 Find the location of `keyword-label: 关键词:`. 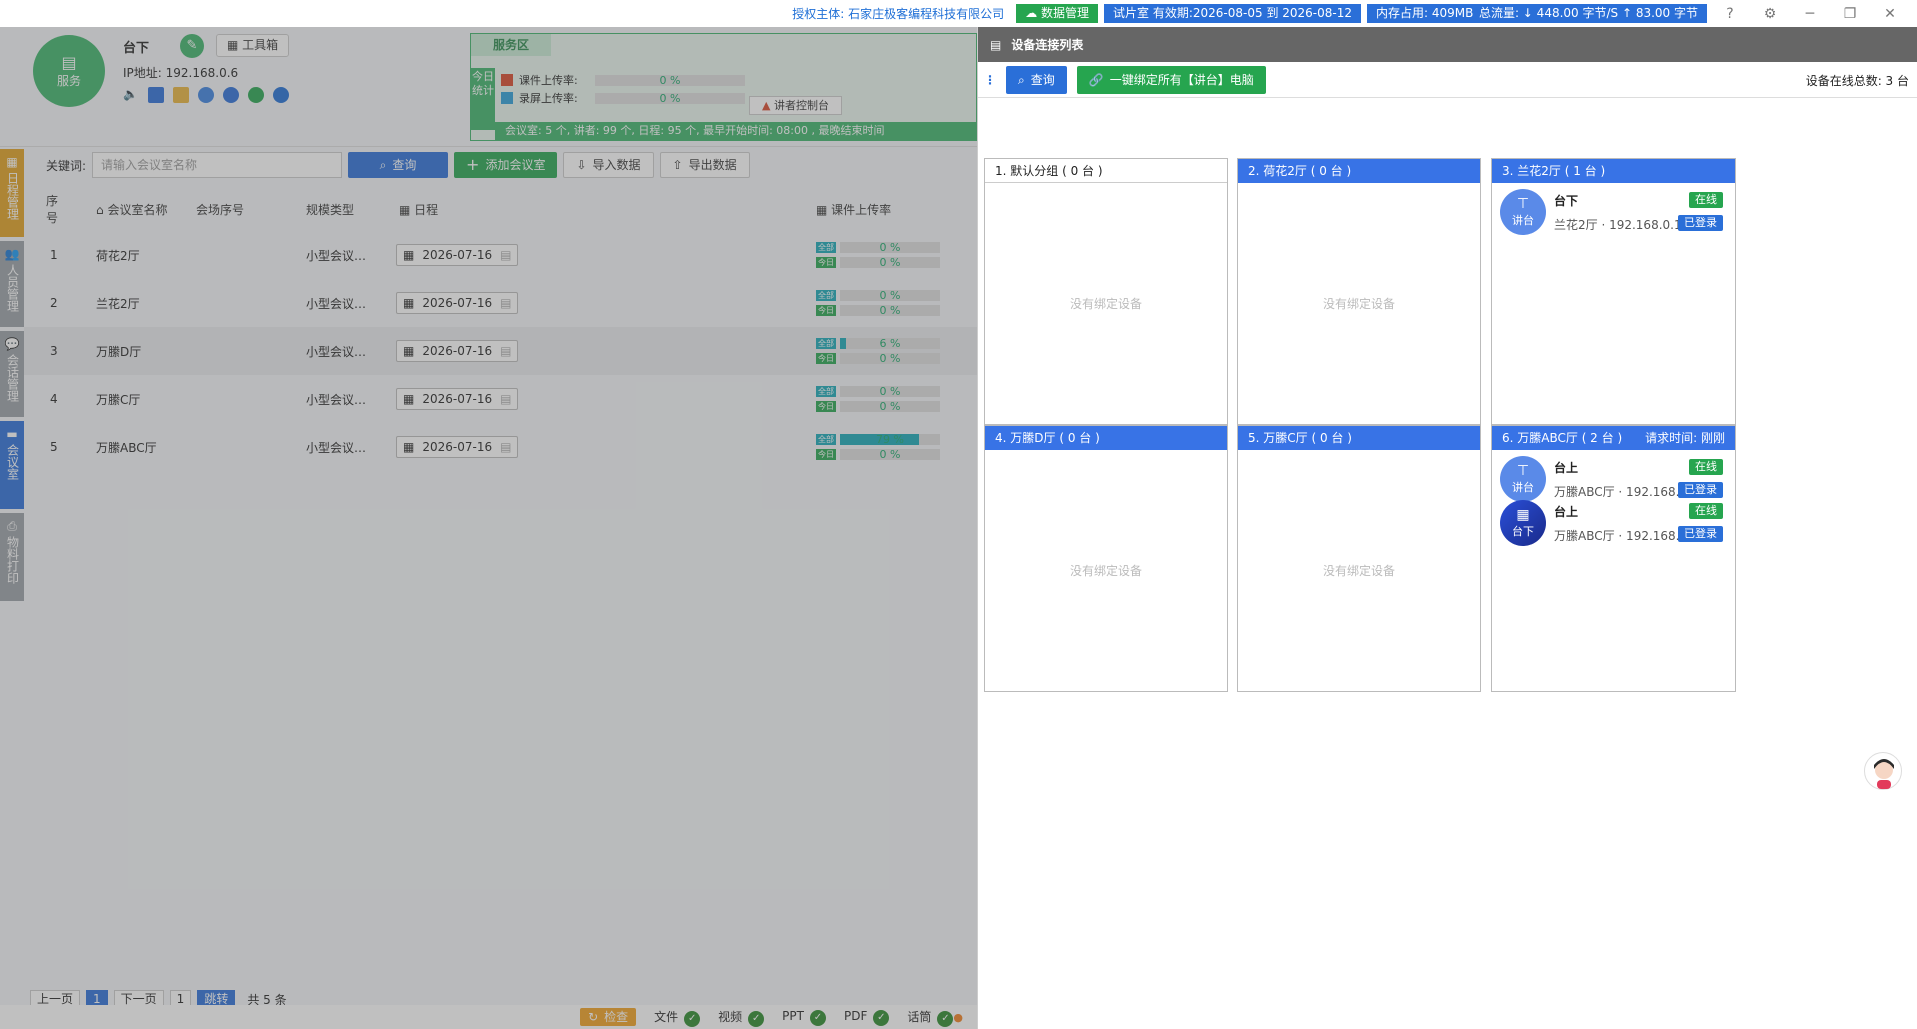

keyword-label: 关键词: is located at coordinates (66, 165).